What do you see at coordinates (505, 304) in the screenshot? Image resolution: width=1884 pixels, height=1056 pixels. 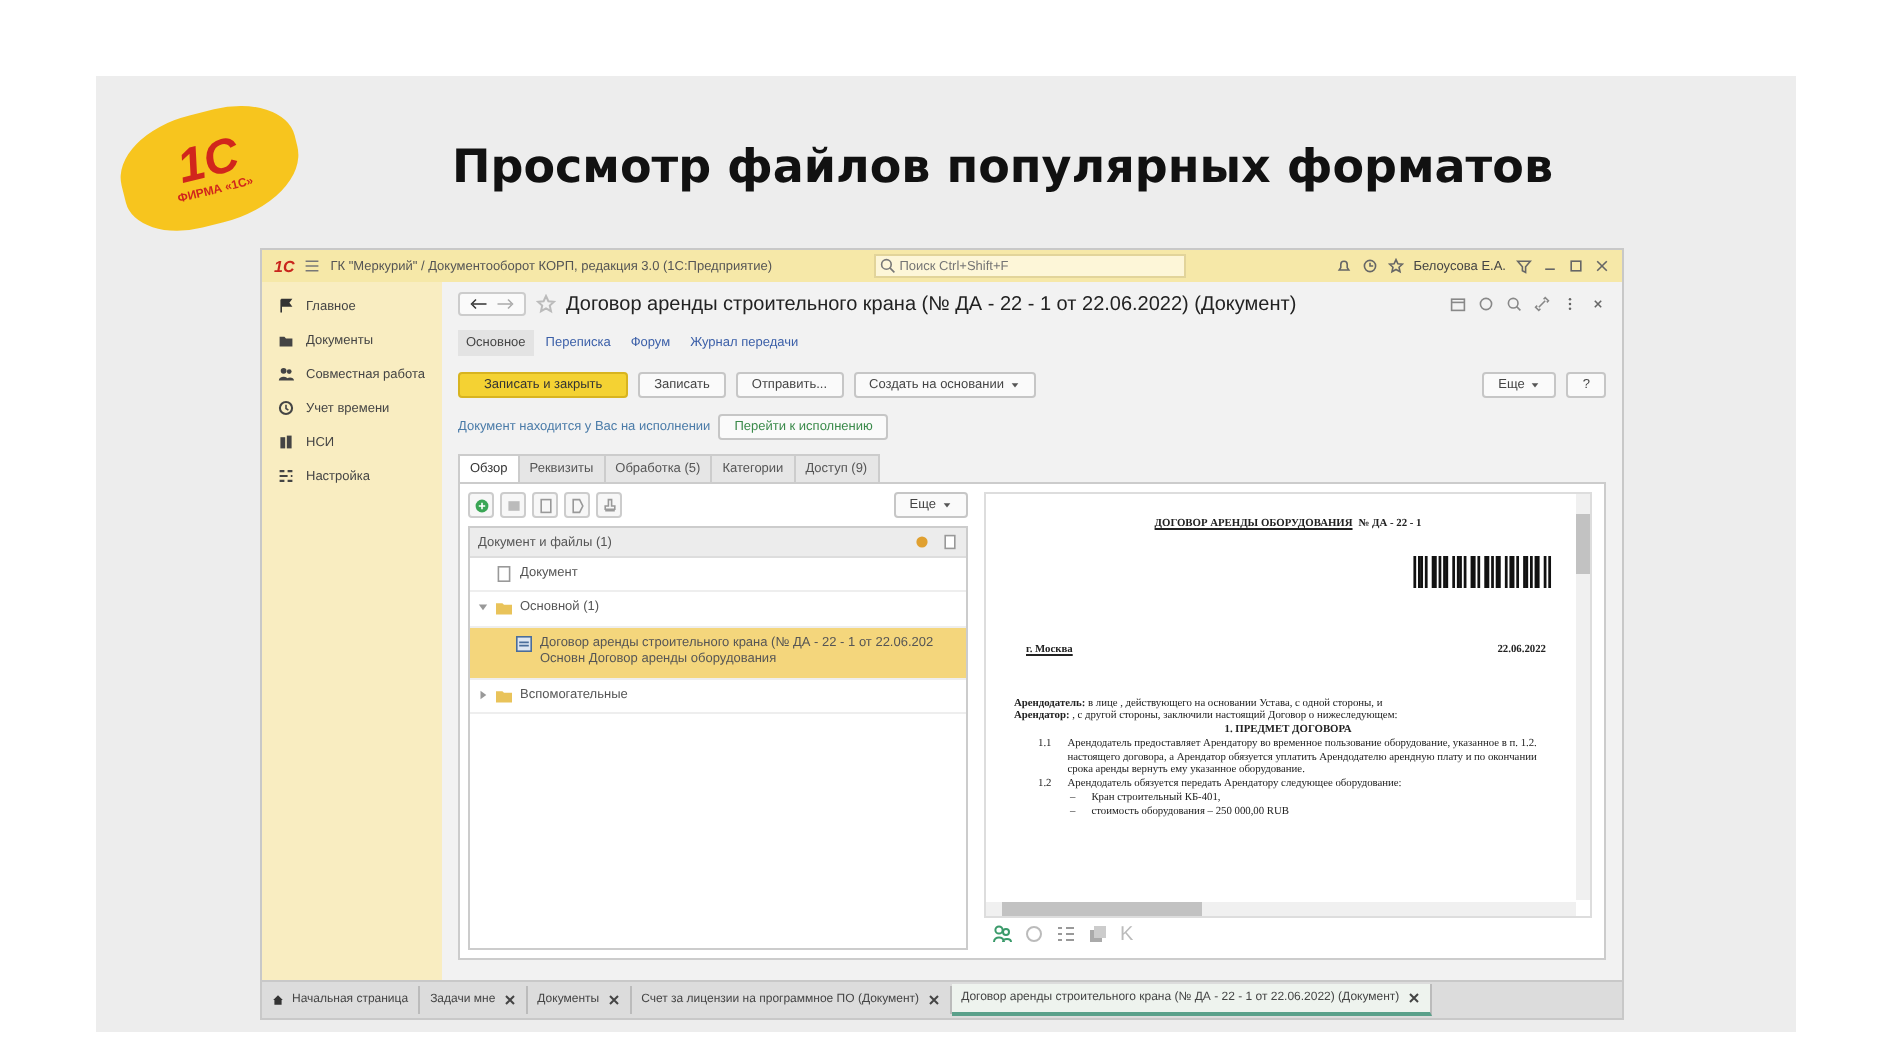 I see `forward-arrow-icon` at bounding box center [505, 304].